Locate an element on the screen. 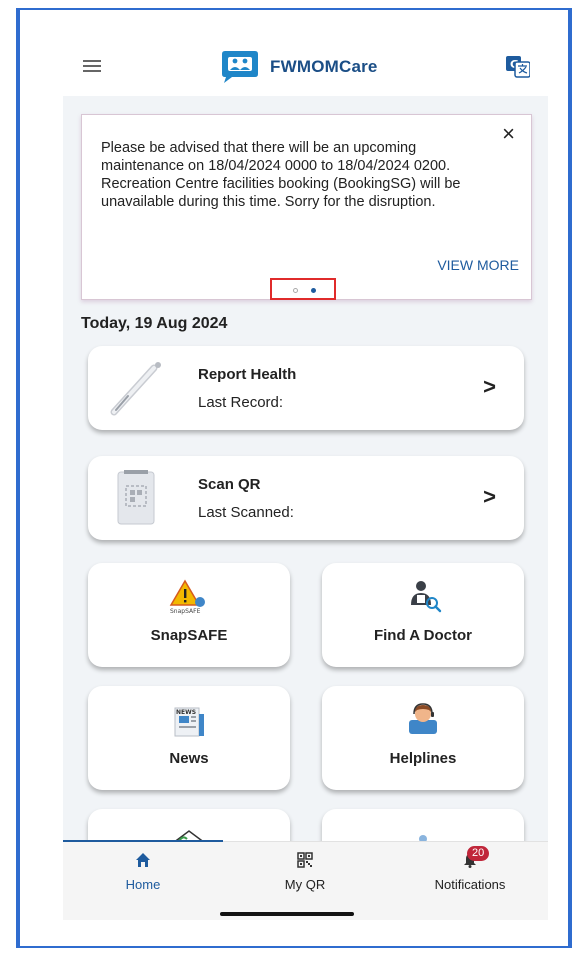 Image resolution: width=578 pixels, height=963 pixels. app-bar: FWMOMCare G is located at coordinates (305, 67).